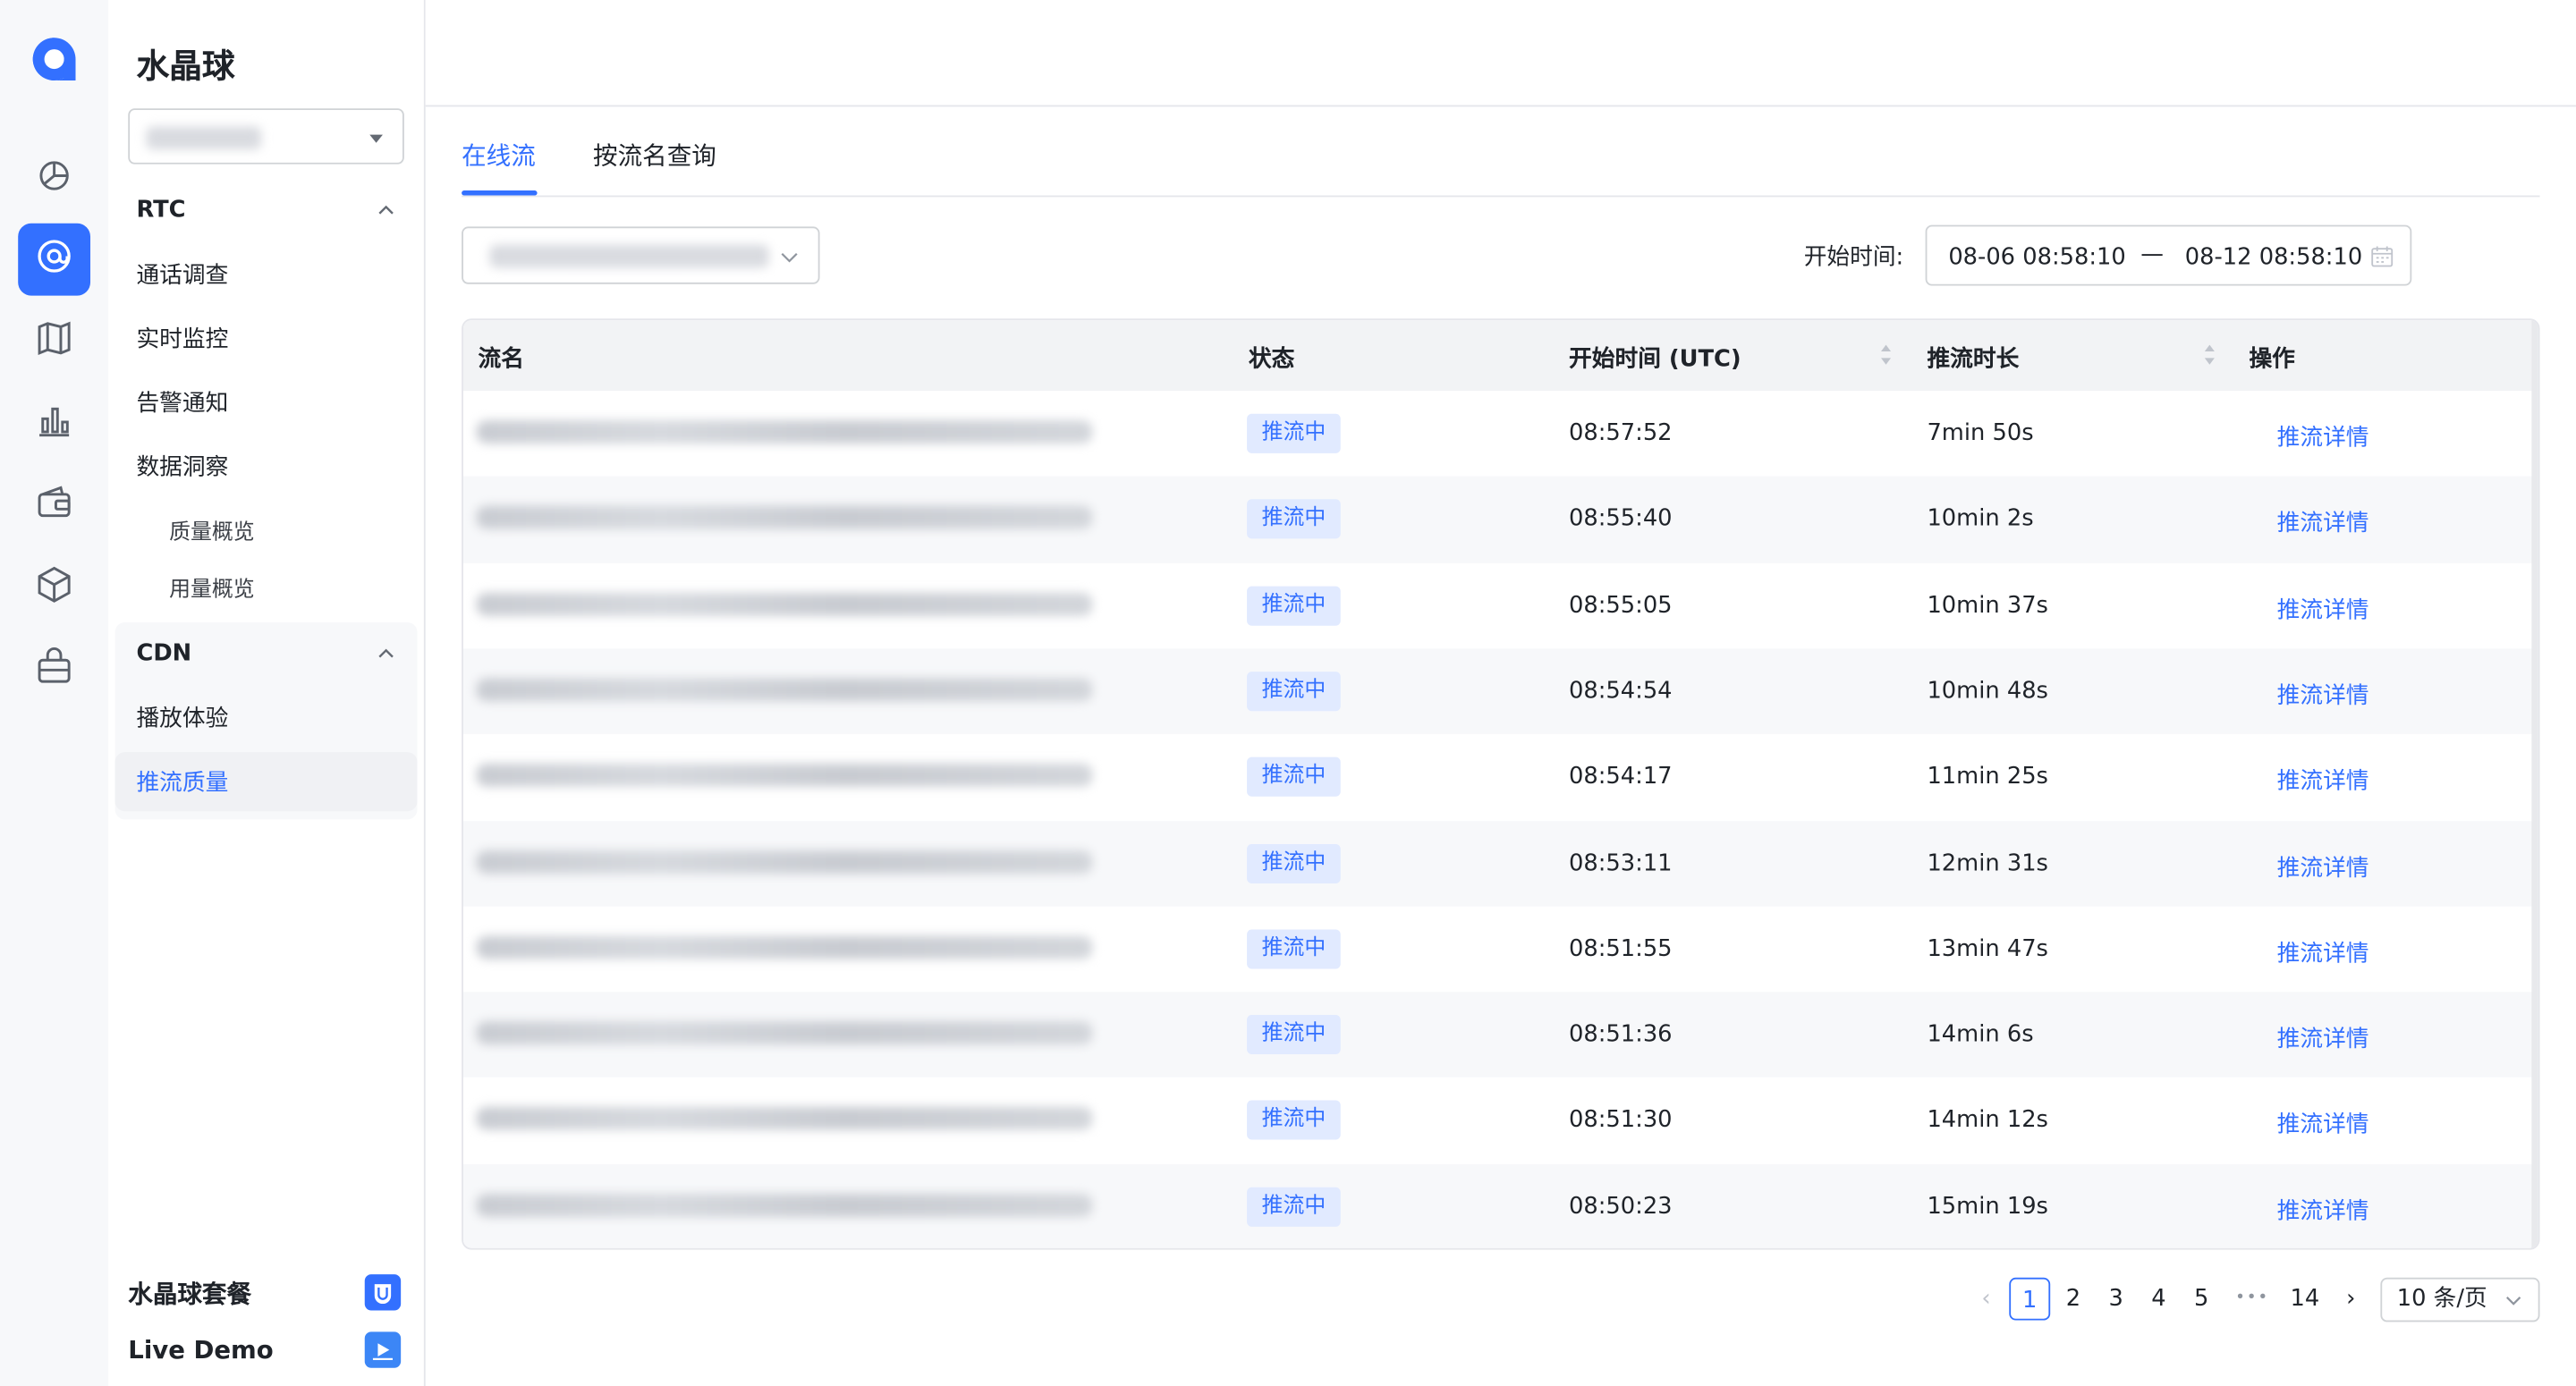  Describe the element at coordinates (2351, 1299) in the screenshot. I see `next-page-icon: ›` at that location.